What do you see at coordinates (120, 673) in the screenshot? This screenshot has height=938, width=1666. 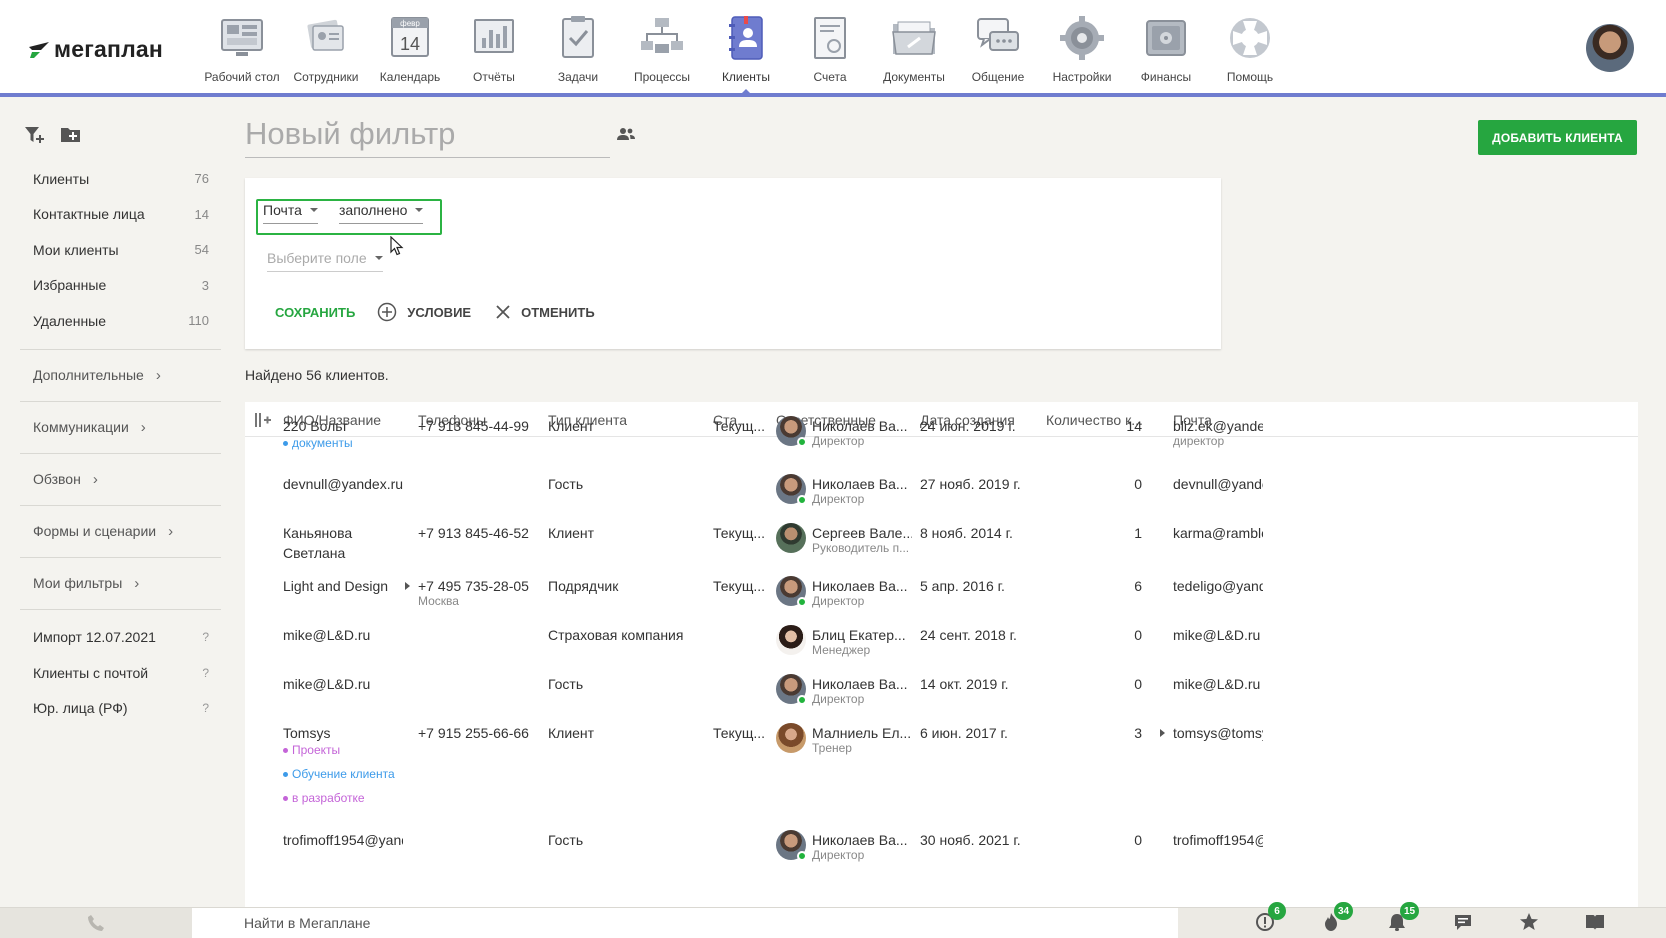 I see `saved-filter-item: Клиенты с почтой?` at bounding box center [120, 673].